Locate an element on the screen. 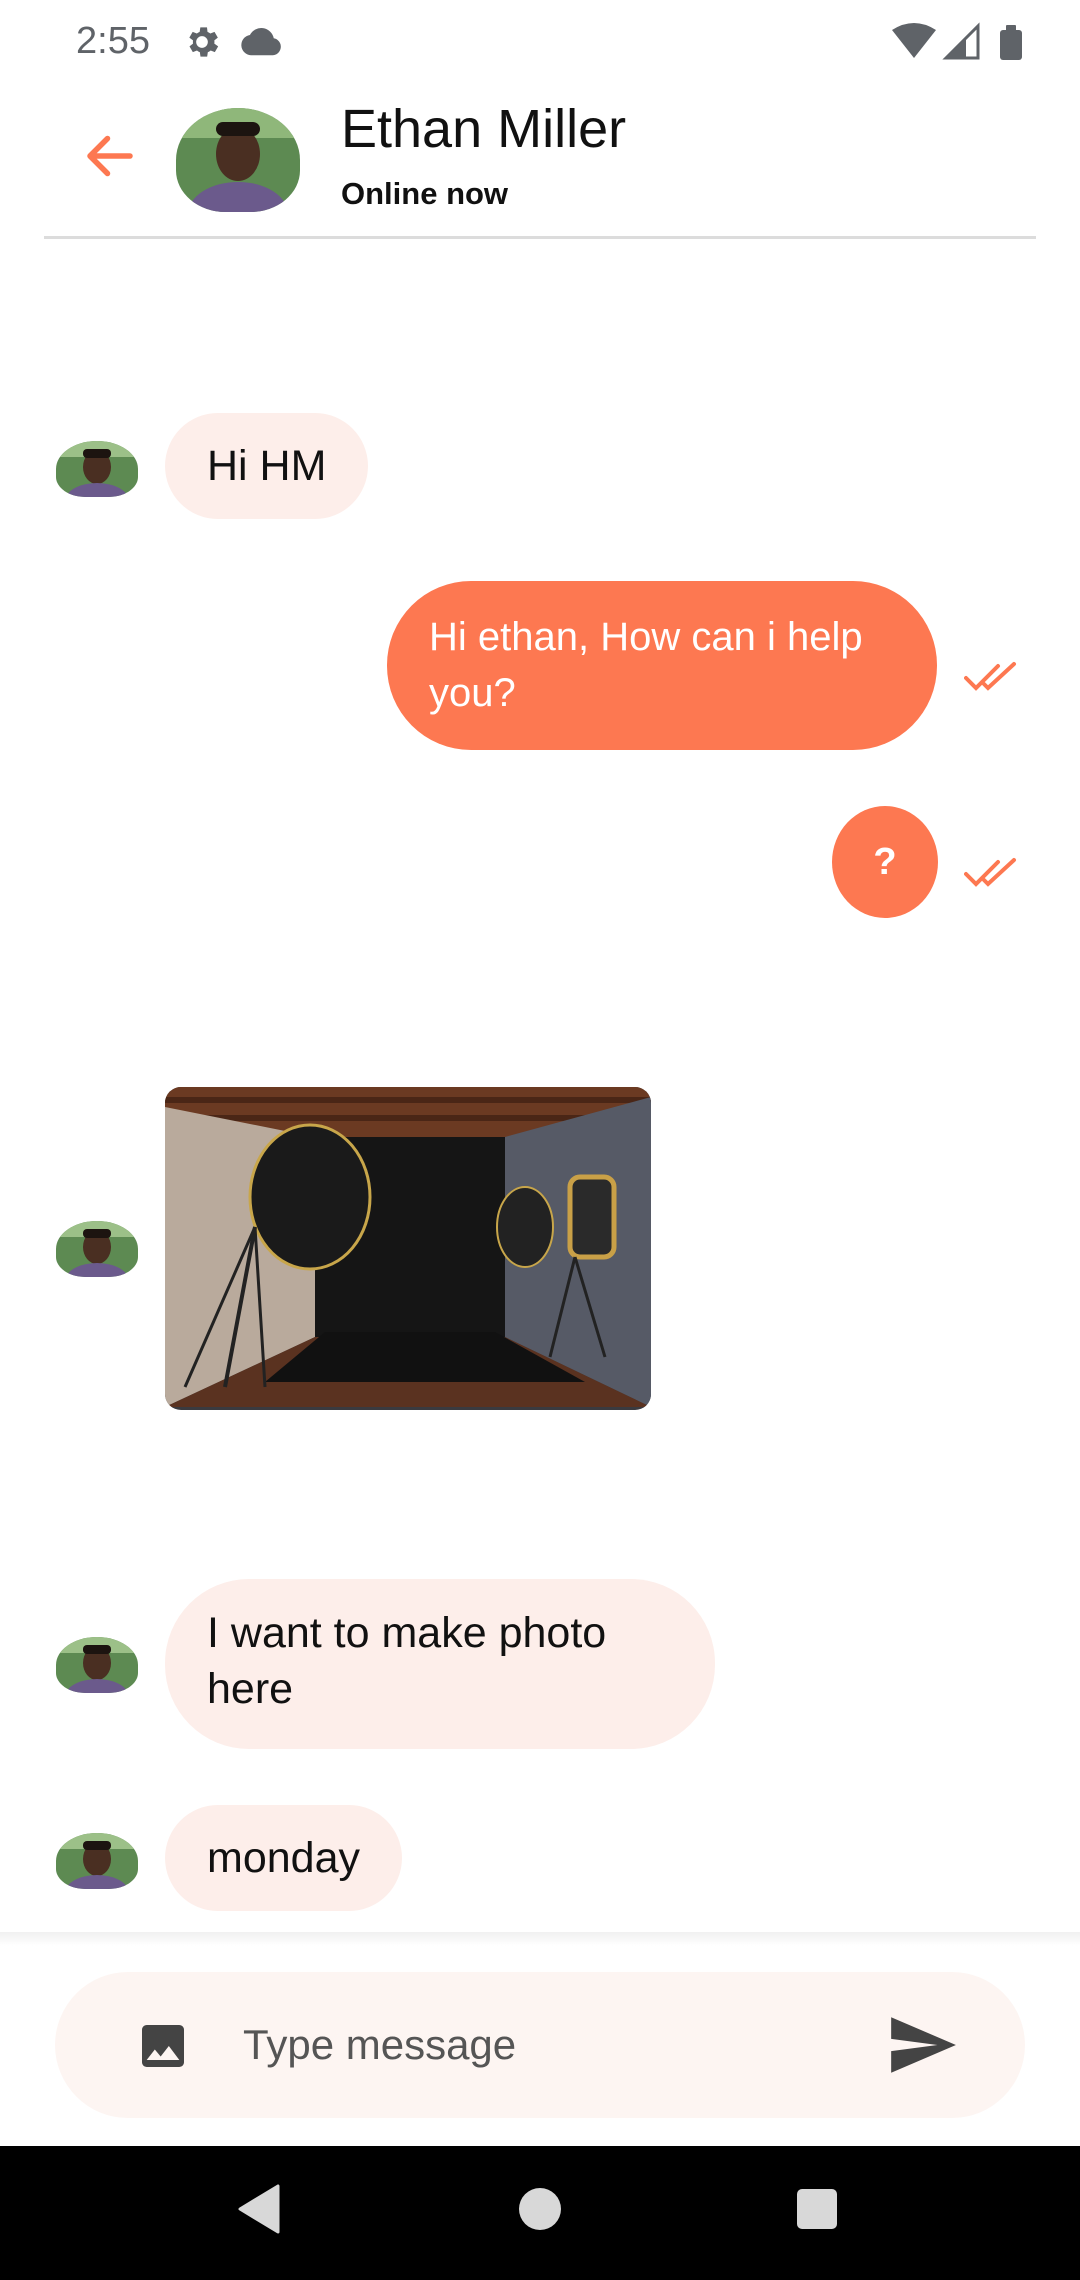 This screenshot has width=1080, height=2280. message-bubble-incoming: I want to make photo here is located at coordinates (440, 1664).